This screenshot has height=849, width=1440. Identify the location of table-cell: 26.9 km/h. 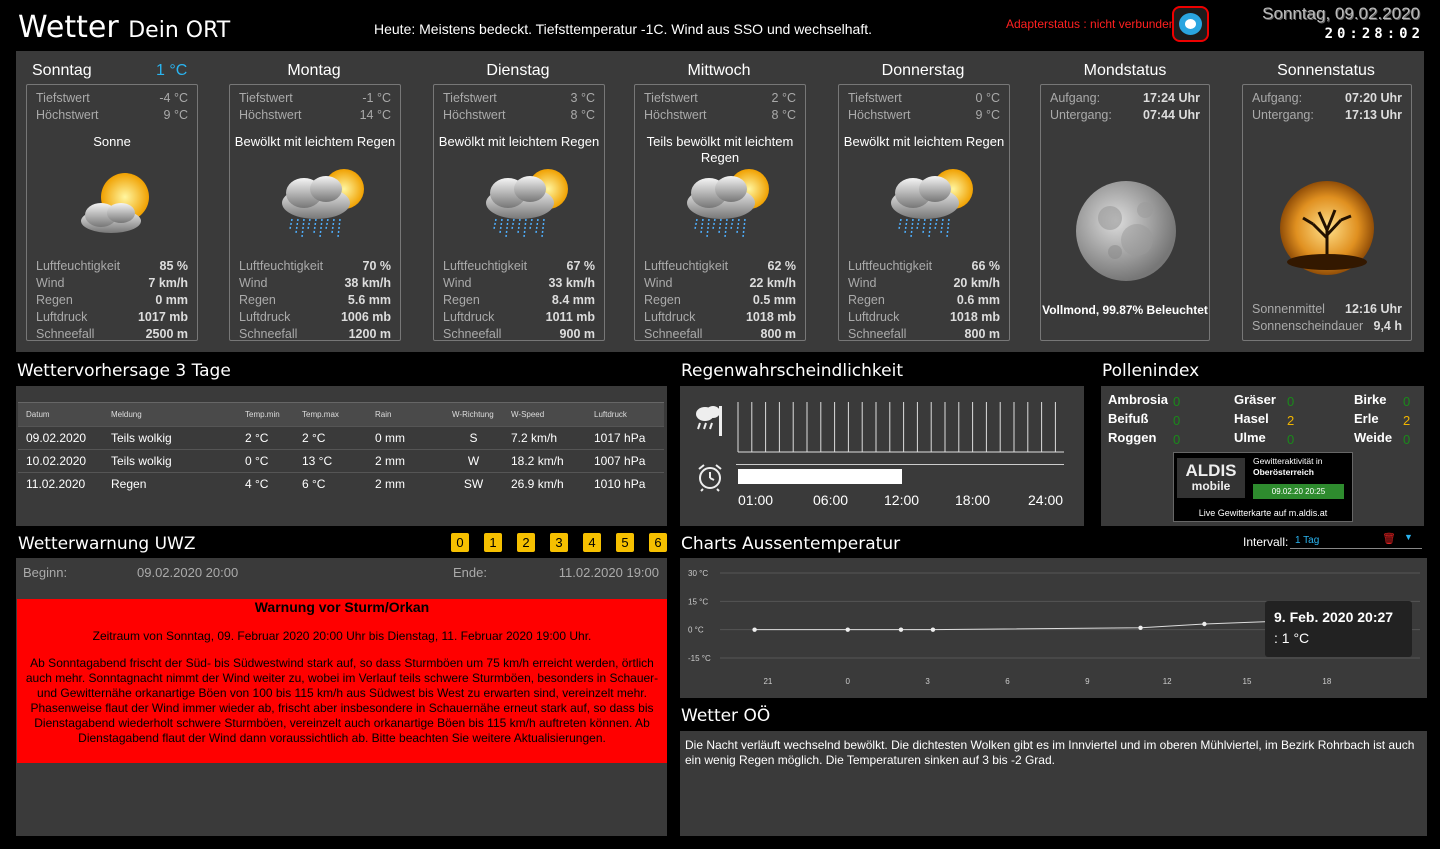
(544, 484).